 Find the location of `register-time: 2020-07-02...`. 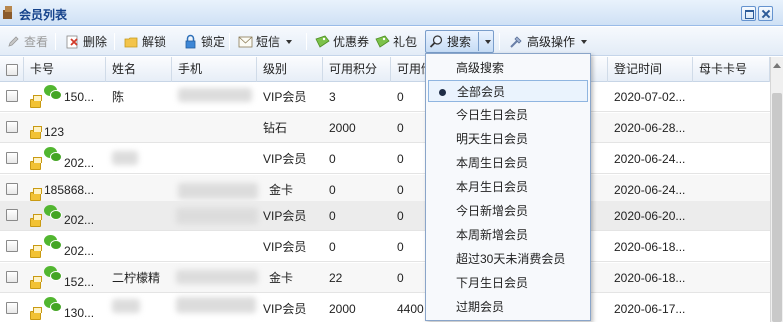

register-time: 2020-07-02... is located at coordinates (650, 97).